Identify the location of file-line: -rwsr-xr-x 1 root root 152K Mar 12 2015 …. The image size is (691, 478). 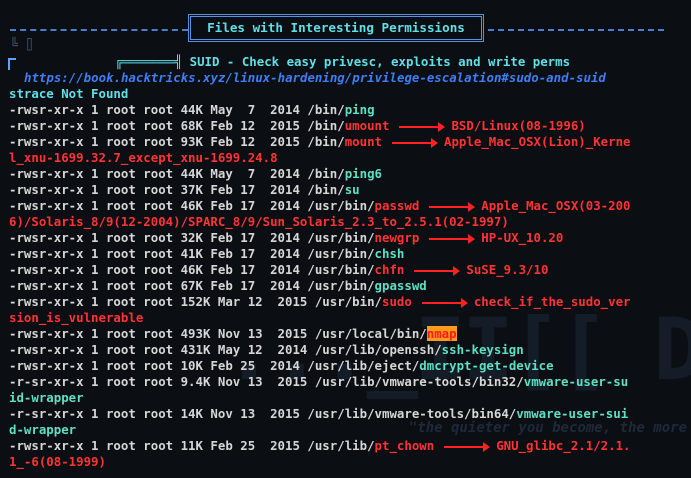
(347, 302).